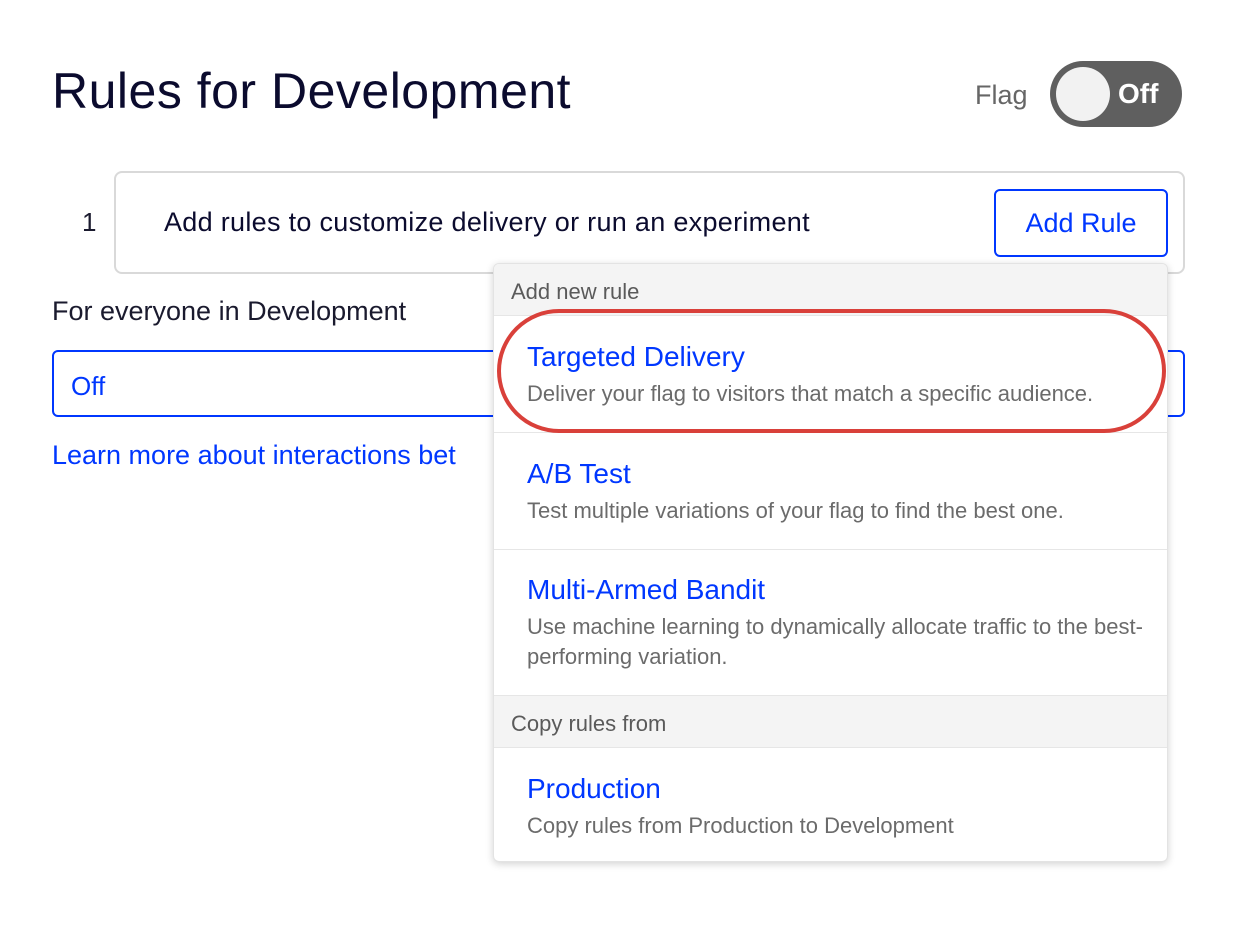 The image size is (1240, 928). I want to click on flag-label: Flag, so click(1001, 95).